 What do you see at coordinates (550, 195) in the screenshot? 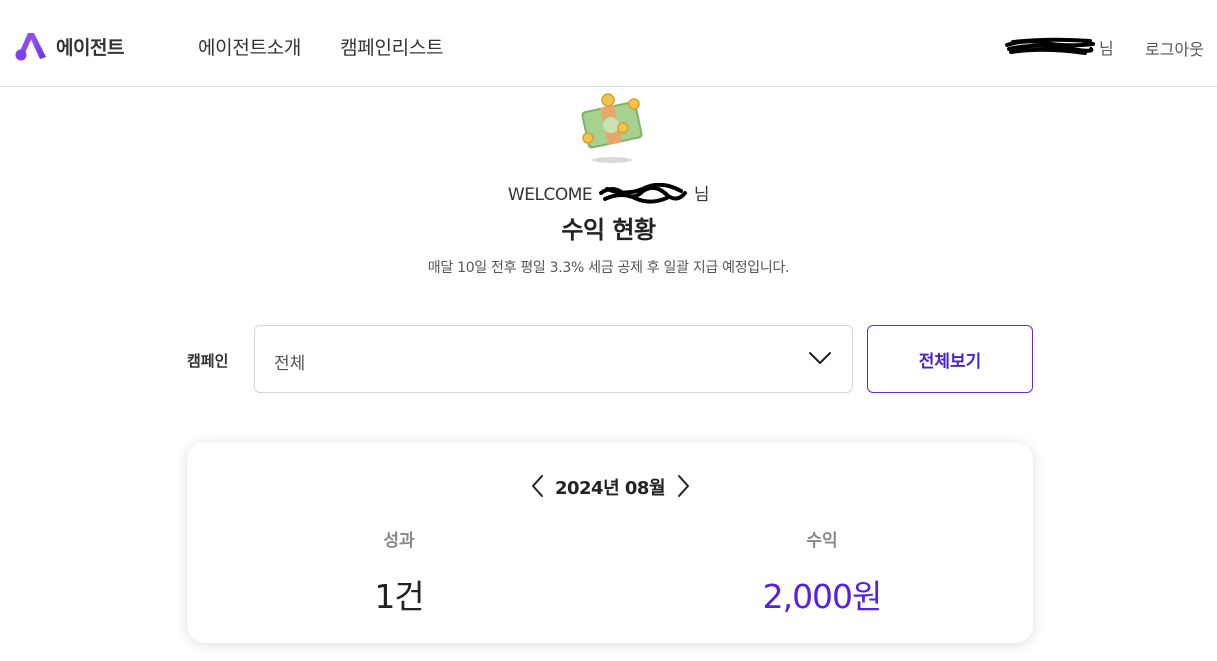
I see `welcome-prefix: WELCOME` at bounding box center [550, 195].